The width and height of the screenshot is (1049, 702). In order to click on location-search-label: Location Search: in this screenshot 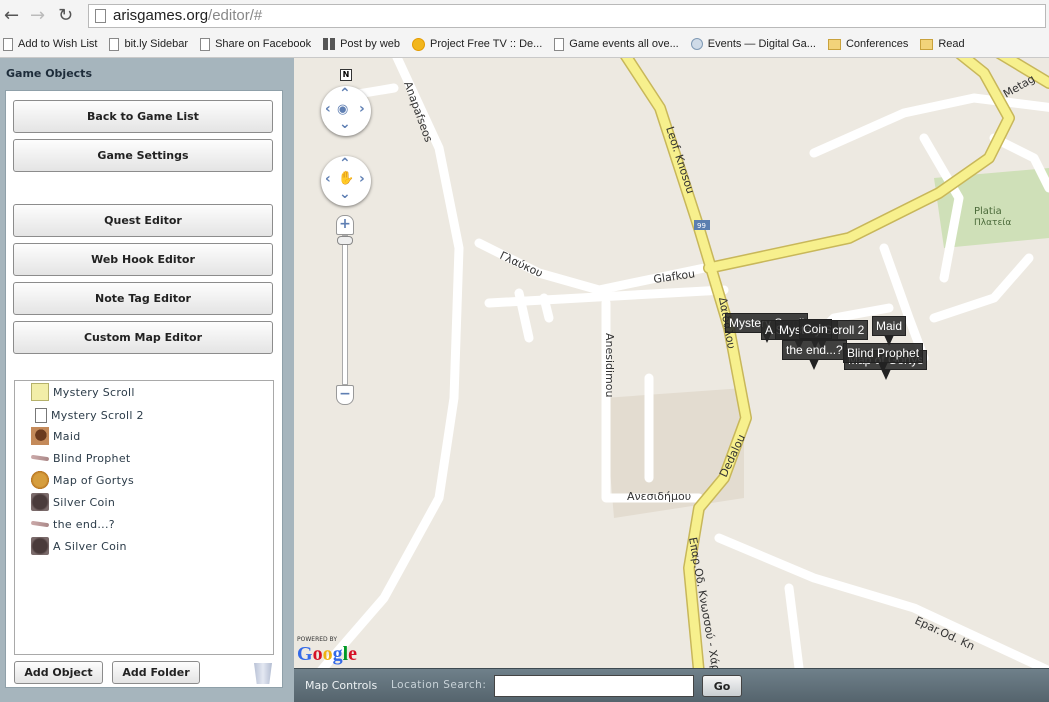, I will do `click(439, 685)`.